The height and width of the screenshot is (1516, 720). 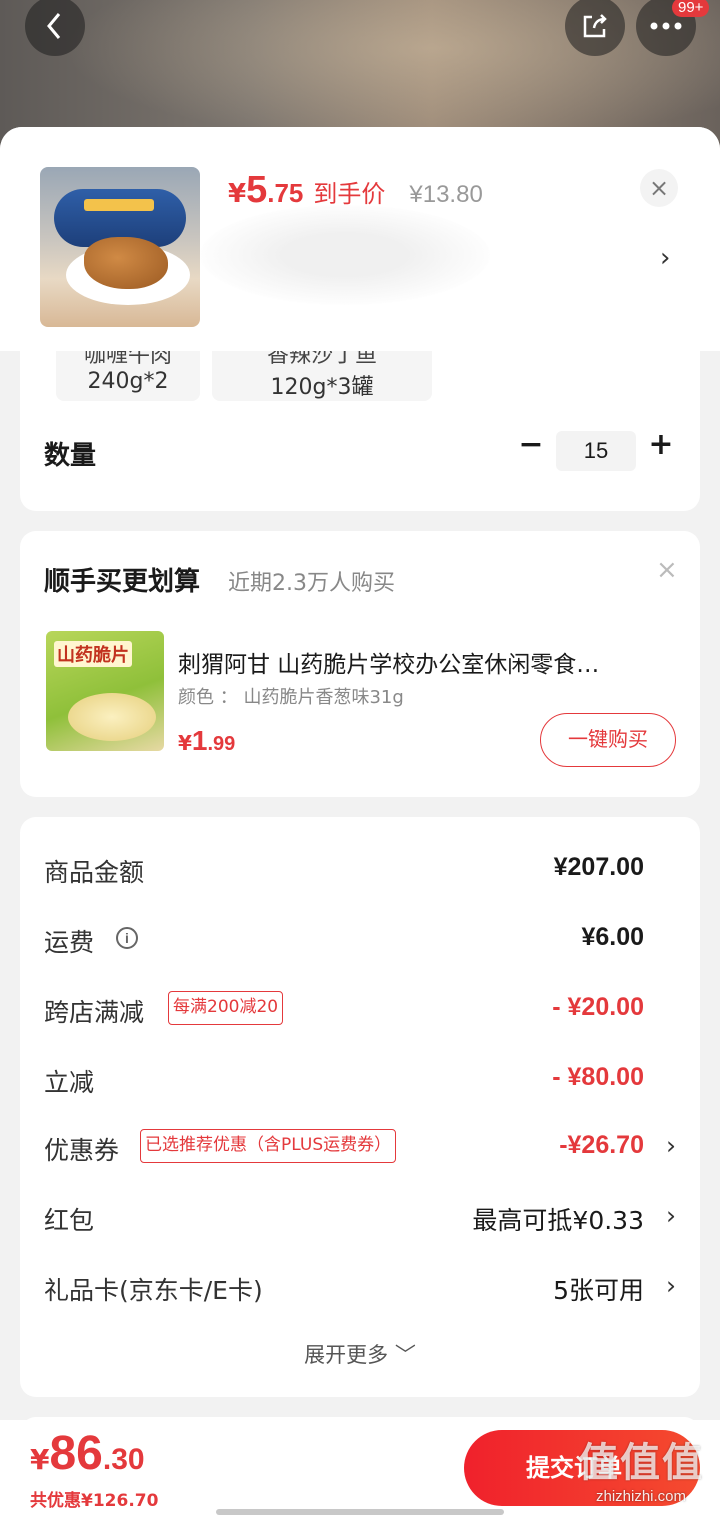 What do you see at coordinates (598, 1007) in the screenshot?
I see `summary-value: - ¥20.00` at bounding box center [598, 1007].